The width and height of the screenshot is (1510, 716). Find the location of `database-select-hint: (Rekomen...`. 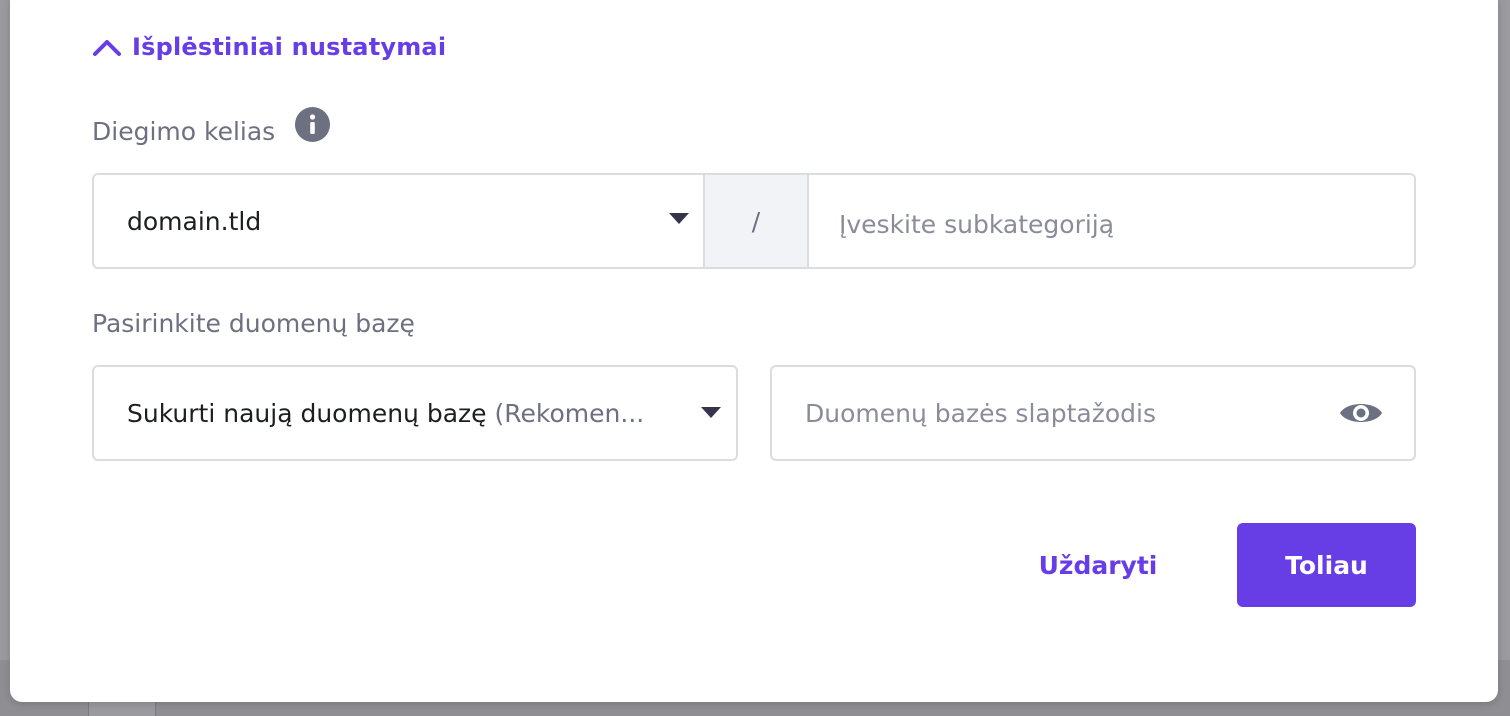

database-select-hint: (Rekomen... is located at coordinates (569, 413).